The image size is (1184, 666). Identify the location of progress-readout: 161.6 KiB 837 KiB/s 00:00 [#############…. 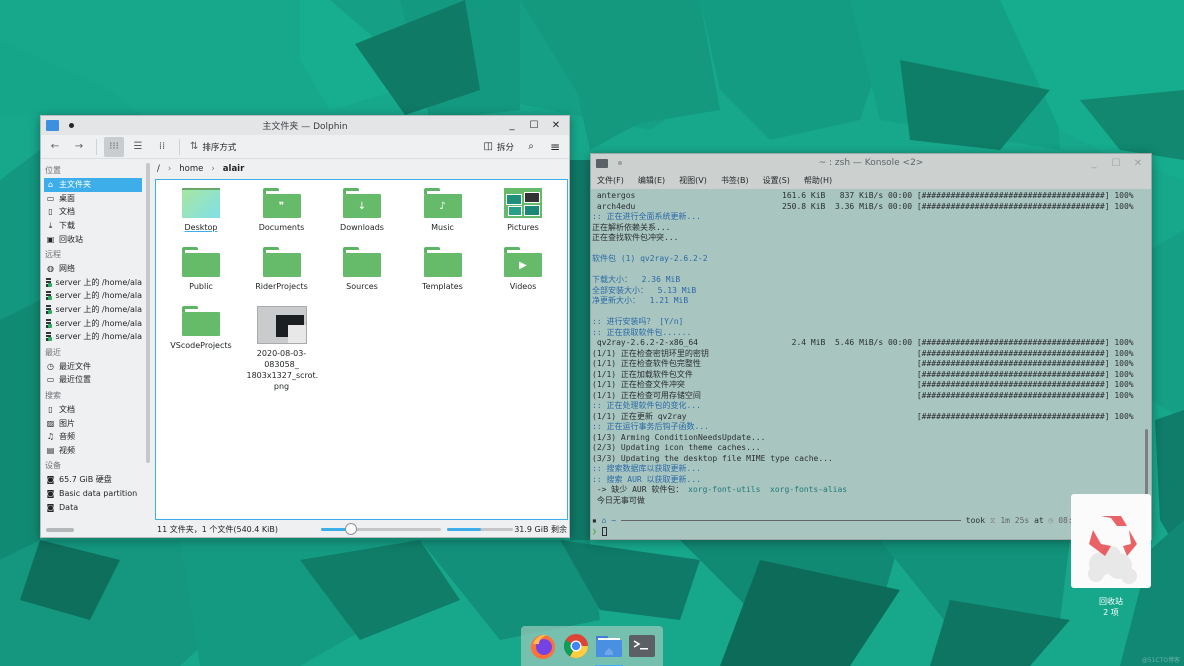
(958, 195).